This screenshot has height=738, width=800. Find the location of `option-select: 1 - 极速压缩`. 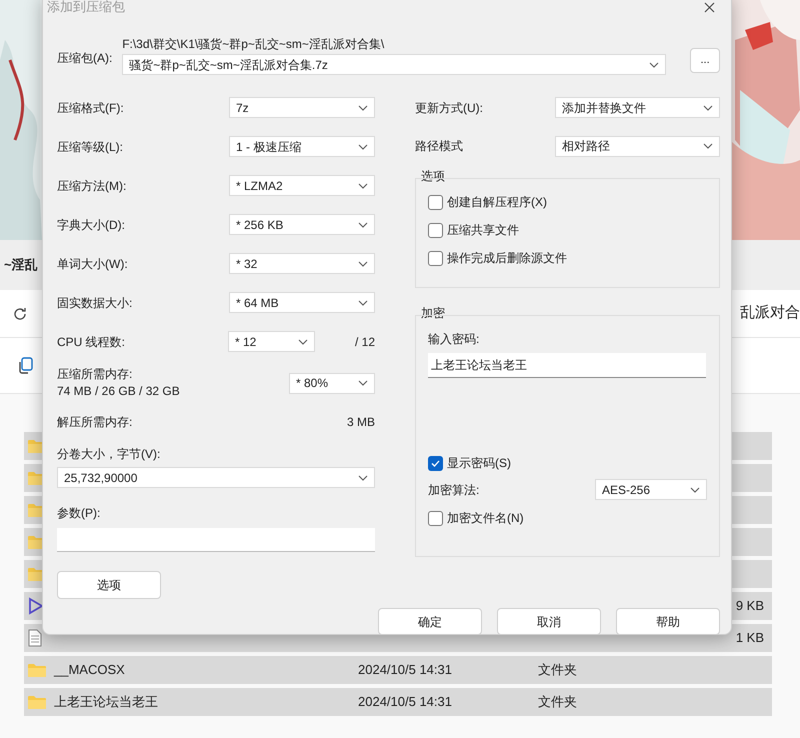

option-select: 1 - 极速压缩 is located at coordinates (302, 146).